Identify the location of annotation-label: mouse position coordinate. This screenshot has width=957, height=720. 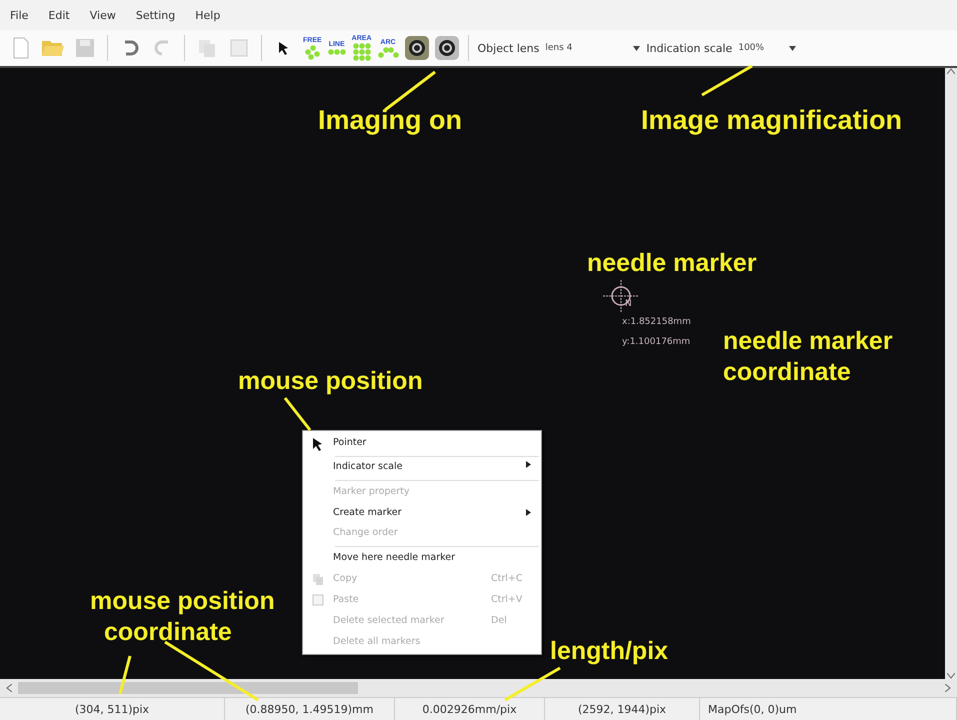
(182, 617).